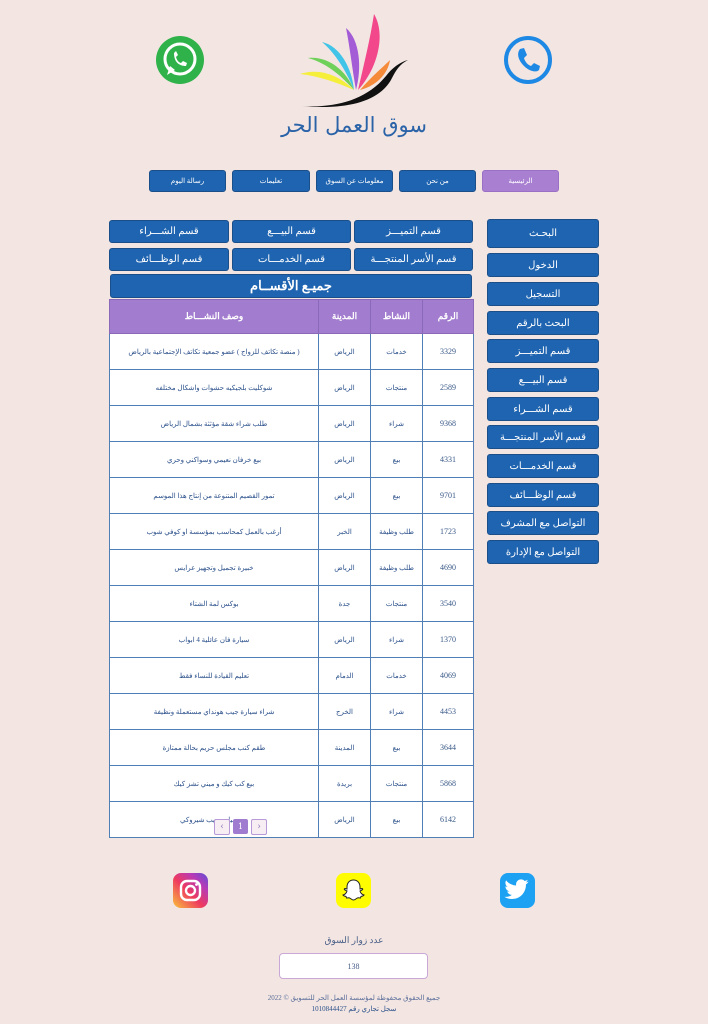 The image size is (708, 1024). I want to click on table-row: 5868 منتجات بريدة بيع كب كيك و ميني تشز كيك, so click(291, 783).